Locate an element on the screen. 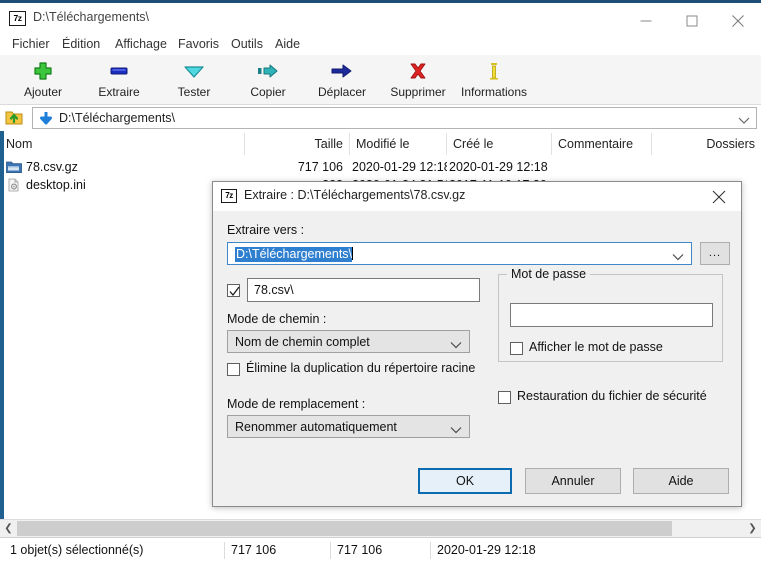 The width and height of the screenshot is (761, 562). chevron-left-icon: ❮ is located at coordinates (8, 528).